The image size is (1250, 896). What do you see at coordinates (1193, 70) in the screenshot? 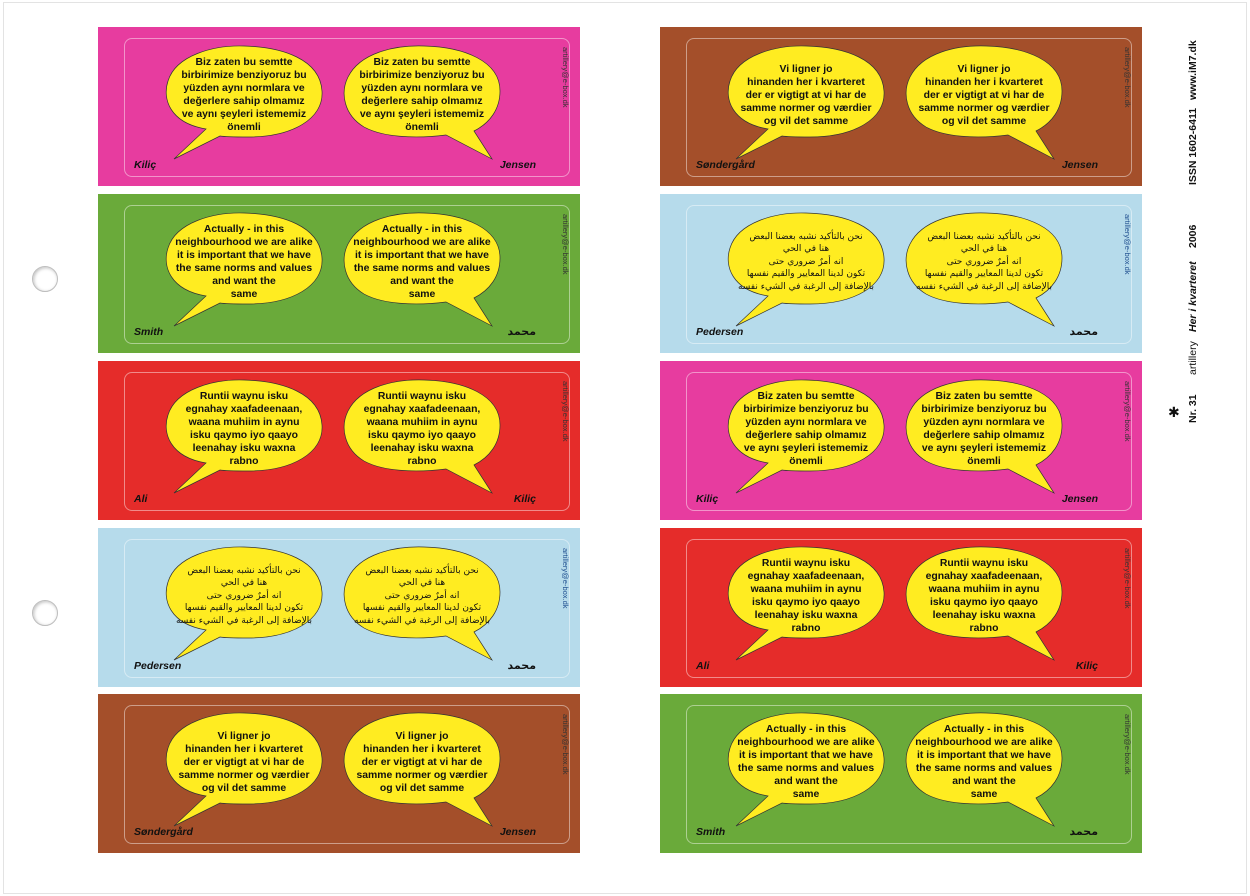
I see `website-url: www.iM7.dk` at bounding box center [1193, 70].